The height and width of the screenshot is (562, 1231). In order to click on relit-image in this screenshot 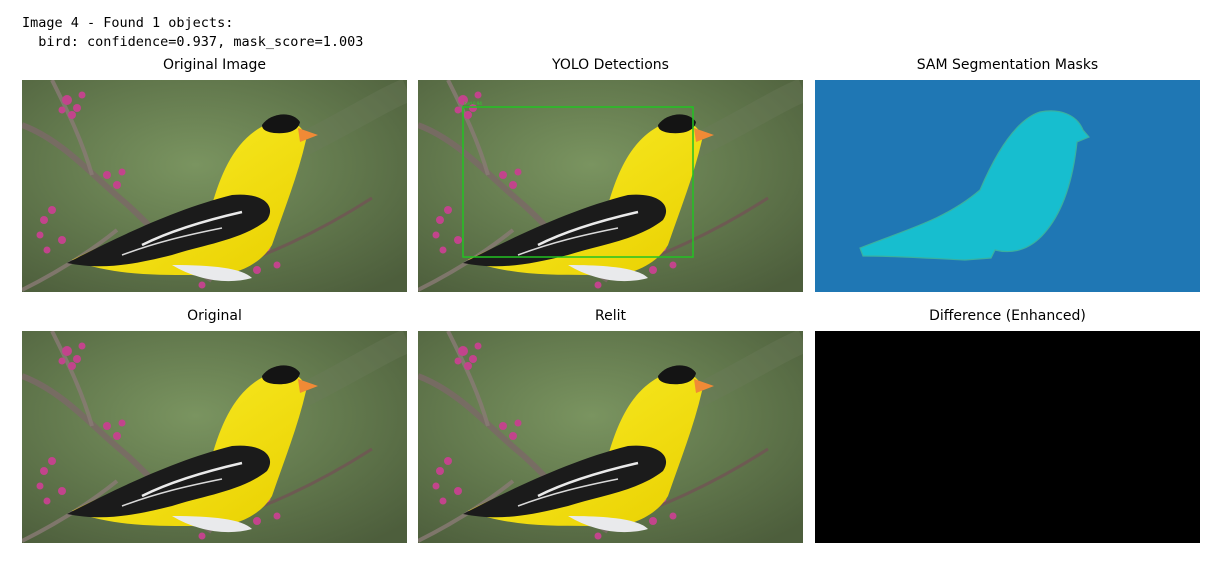, I will do `click(610, 437)`.